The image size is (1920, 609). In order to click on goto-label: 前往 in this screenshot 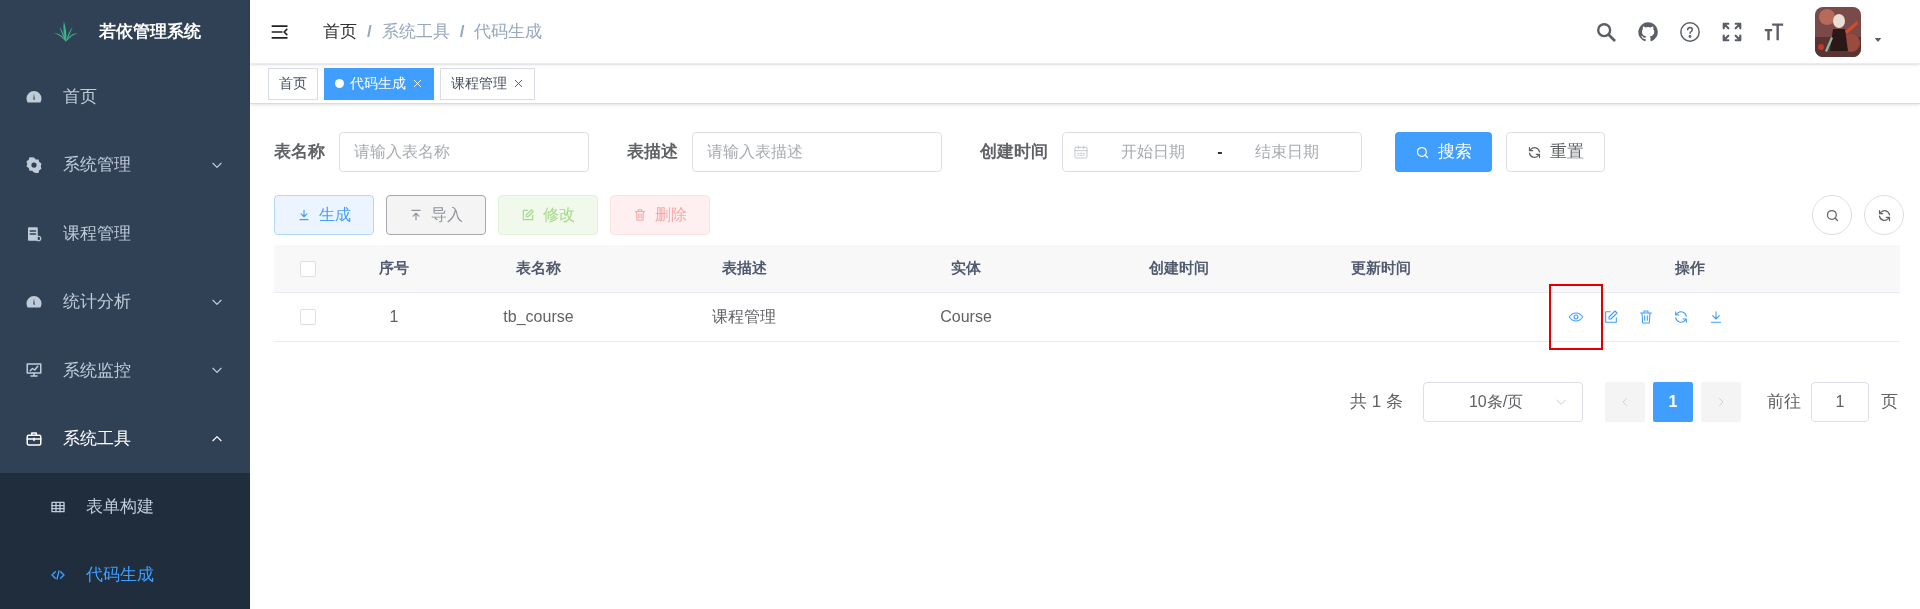, I will do `click(1784, 402)`.